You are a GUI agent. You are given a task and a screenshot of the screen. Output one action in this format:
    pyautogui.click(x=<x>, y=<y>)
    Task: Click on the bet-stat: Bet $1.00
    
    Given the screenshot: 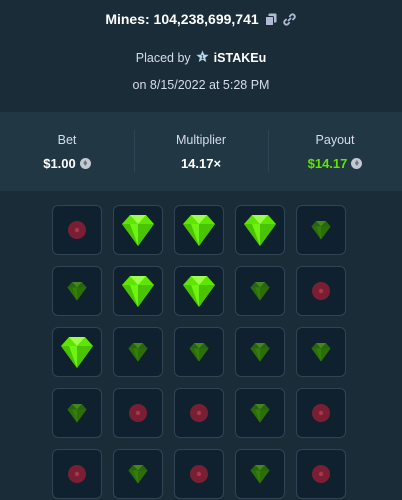 What is the action you would take?
    pyautogui.click(x=67, y=151)
    